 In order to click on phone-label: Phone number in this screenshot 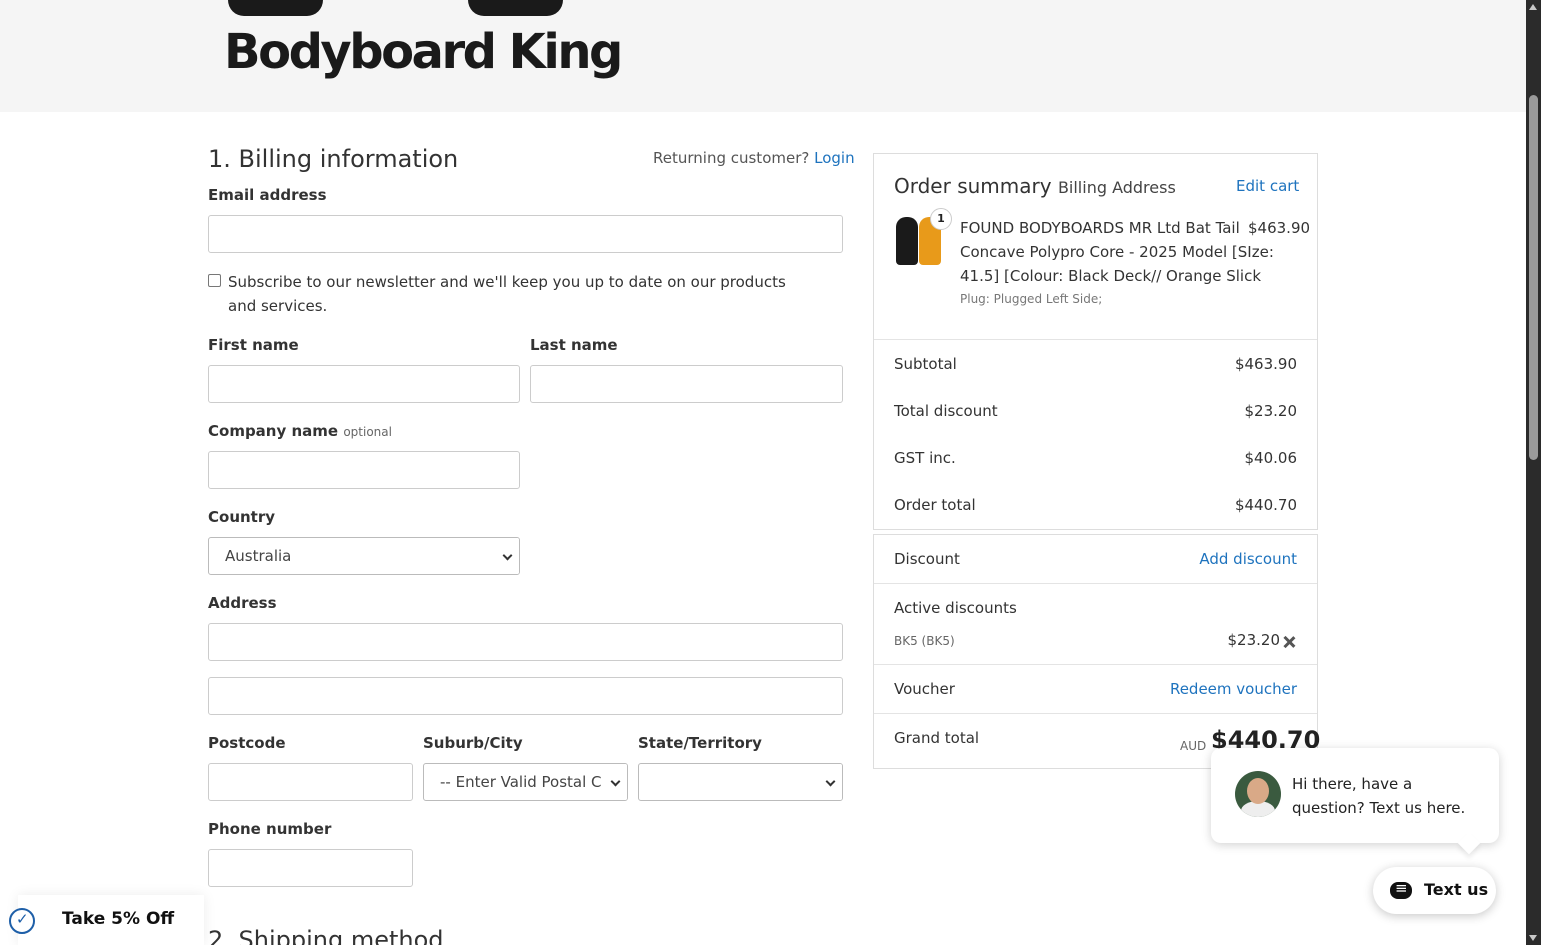, I will do `click(270, 829)`.